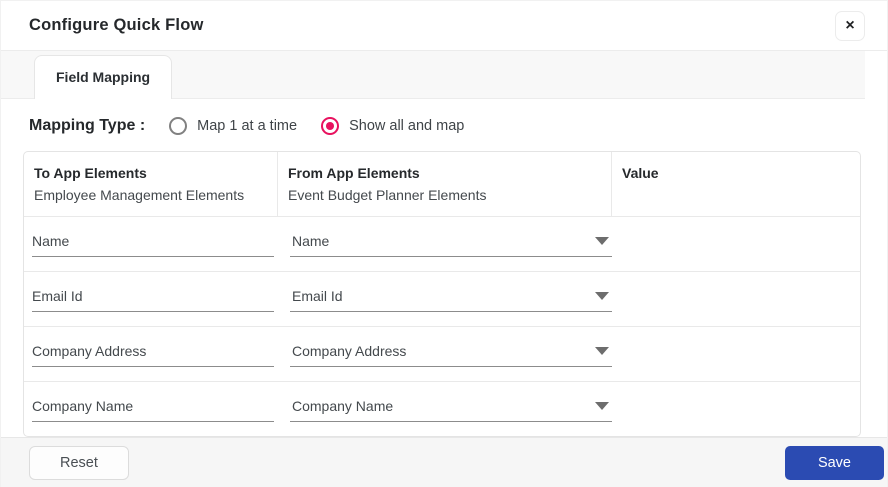 The width and height of the screenshot is (888, 487). Describe the element at coordinates (451, 299) in the screenshot. I see `from-element-select: Email Id` at that location.